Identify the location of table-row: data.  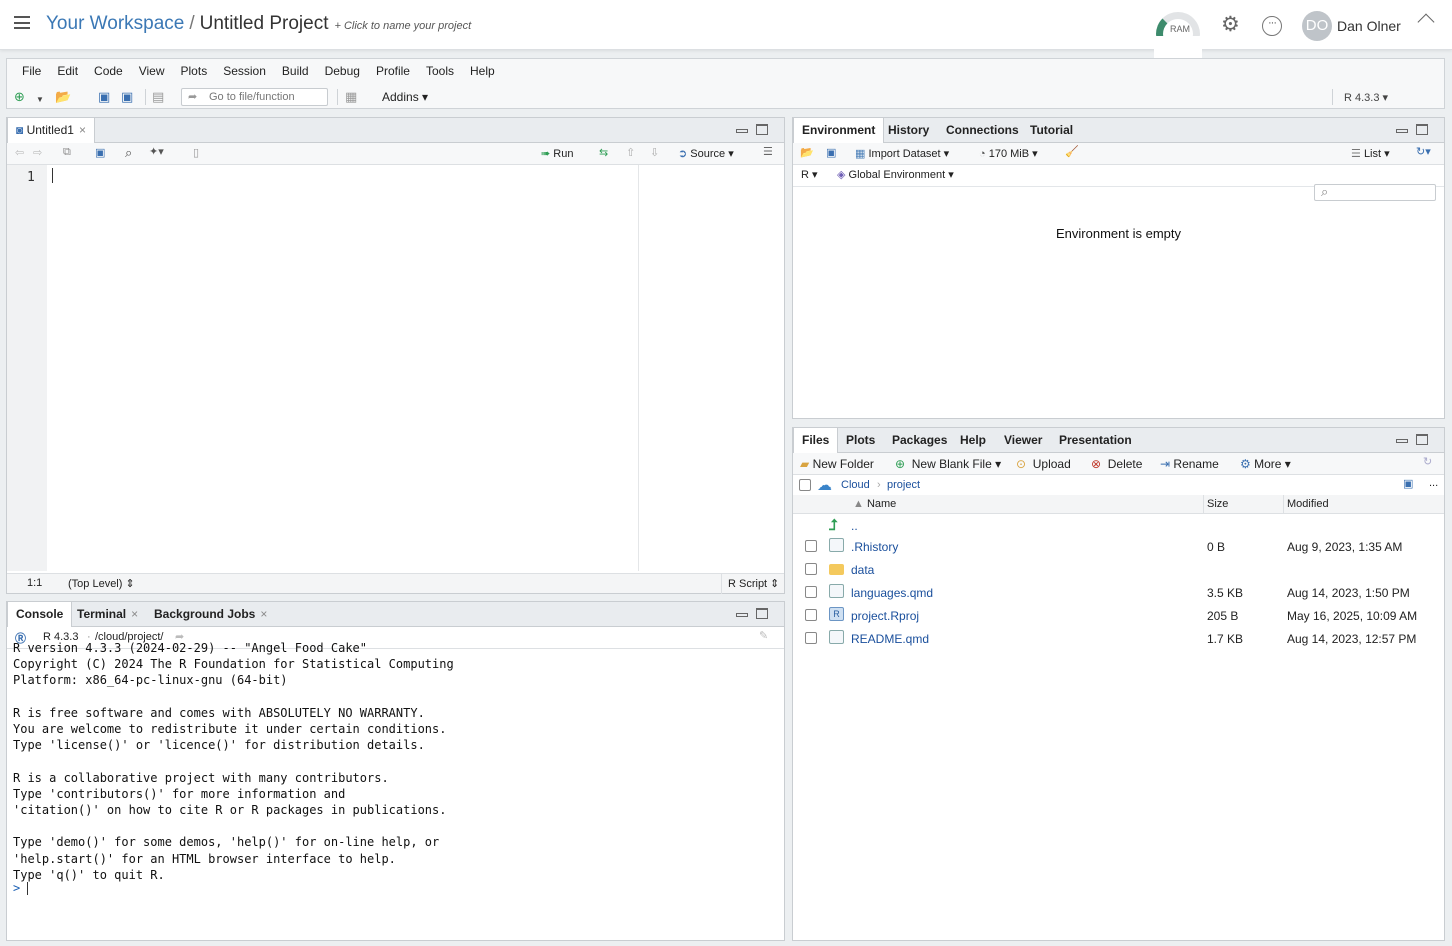
(1118, 569).